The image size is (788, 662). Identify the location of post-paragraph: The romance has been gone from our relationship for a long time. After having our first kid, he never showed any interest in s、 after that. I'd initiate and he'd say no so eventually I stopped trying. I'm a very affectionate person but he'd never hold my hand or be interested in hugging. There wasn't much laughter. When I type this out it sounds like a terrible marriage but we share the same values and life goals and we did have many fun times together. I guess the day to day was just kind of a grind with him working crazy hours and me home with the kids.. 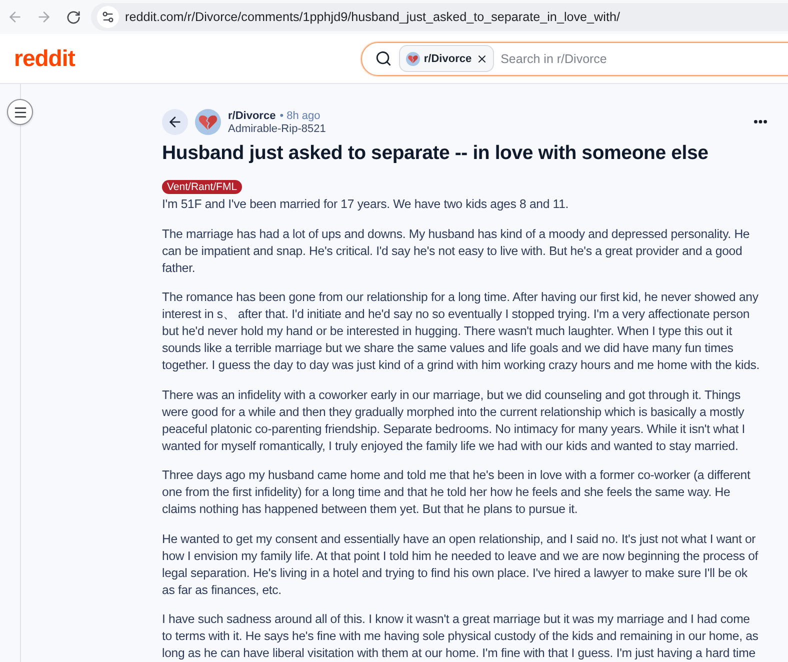
(461, 331).